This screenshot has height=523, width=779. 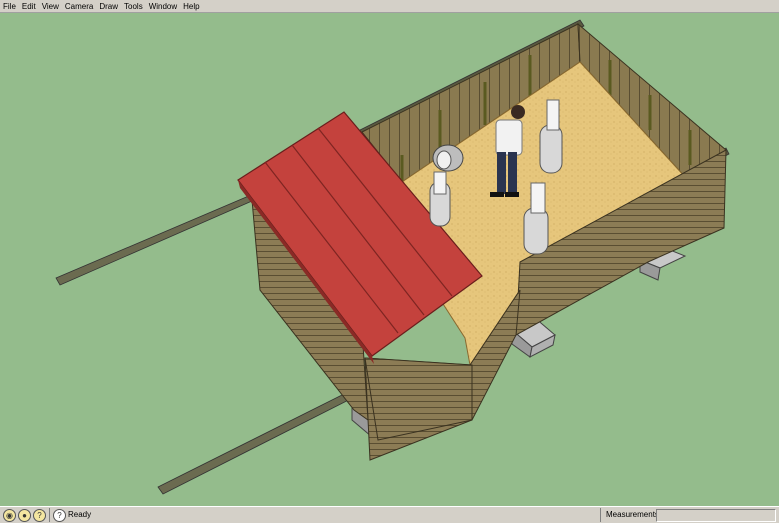 I want to click on menu-camera: Camera, so click(x=79, y=6).